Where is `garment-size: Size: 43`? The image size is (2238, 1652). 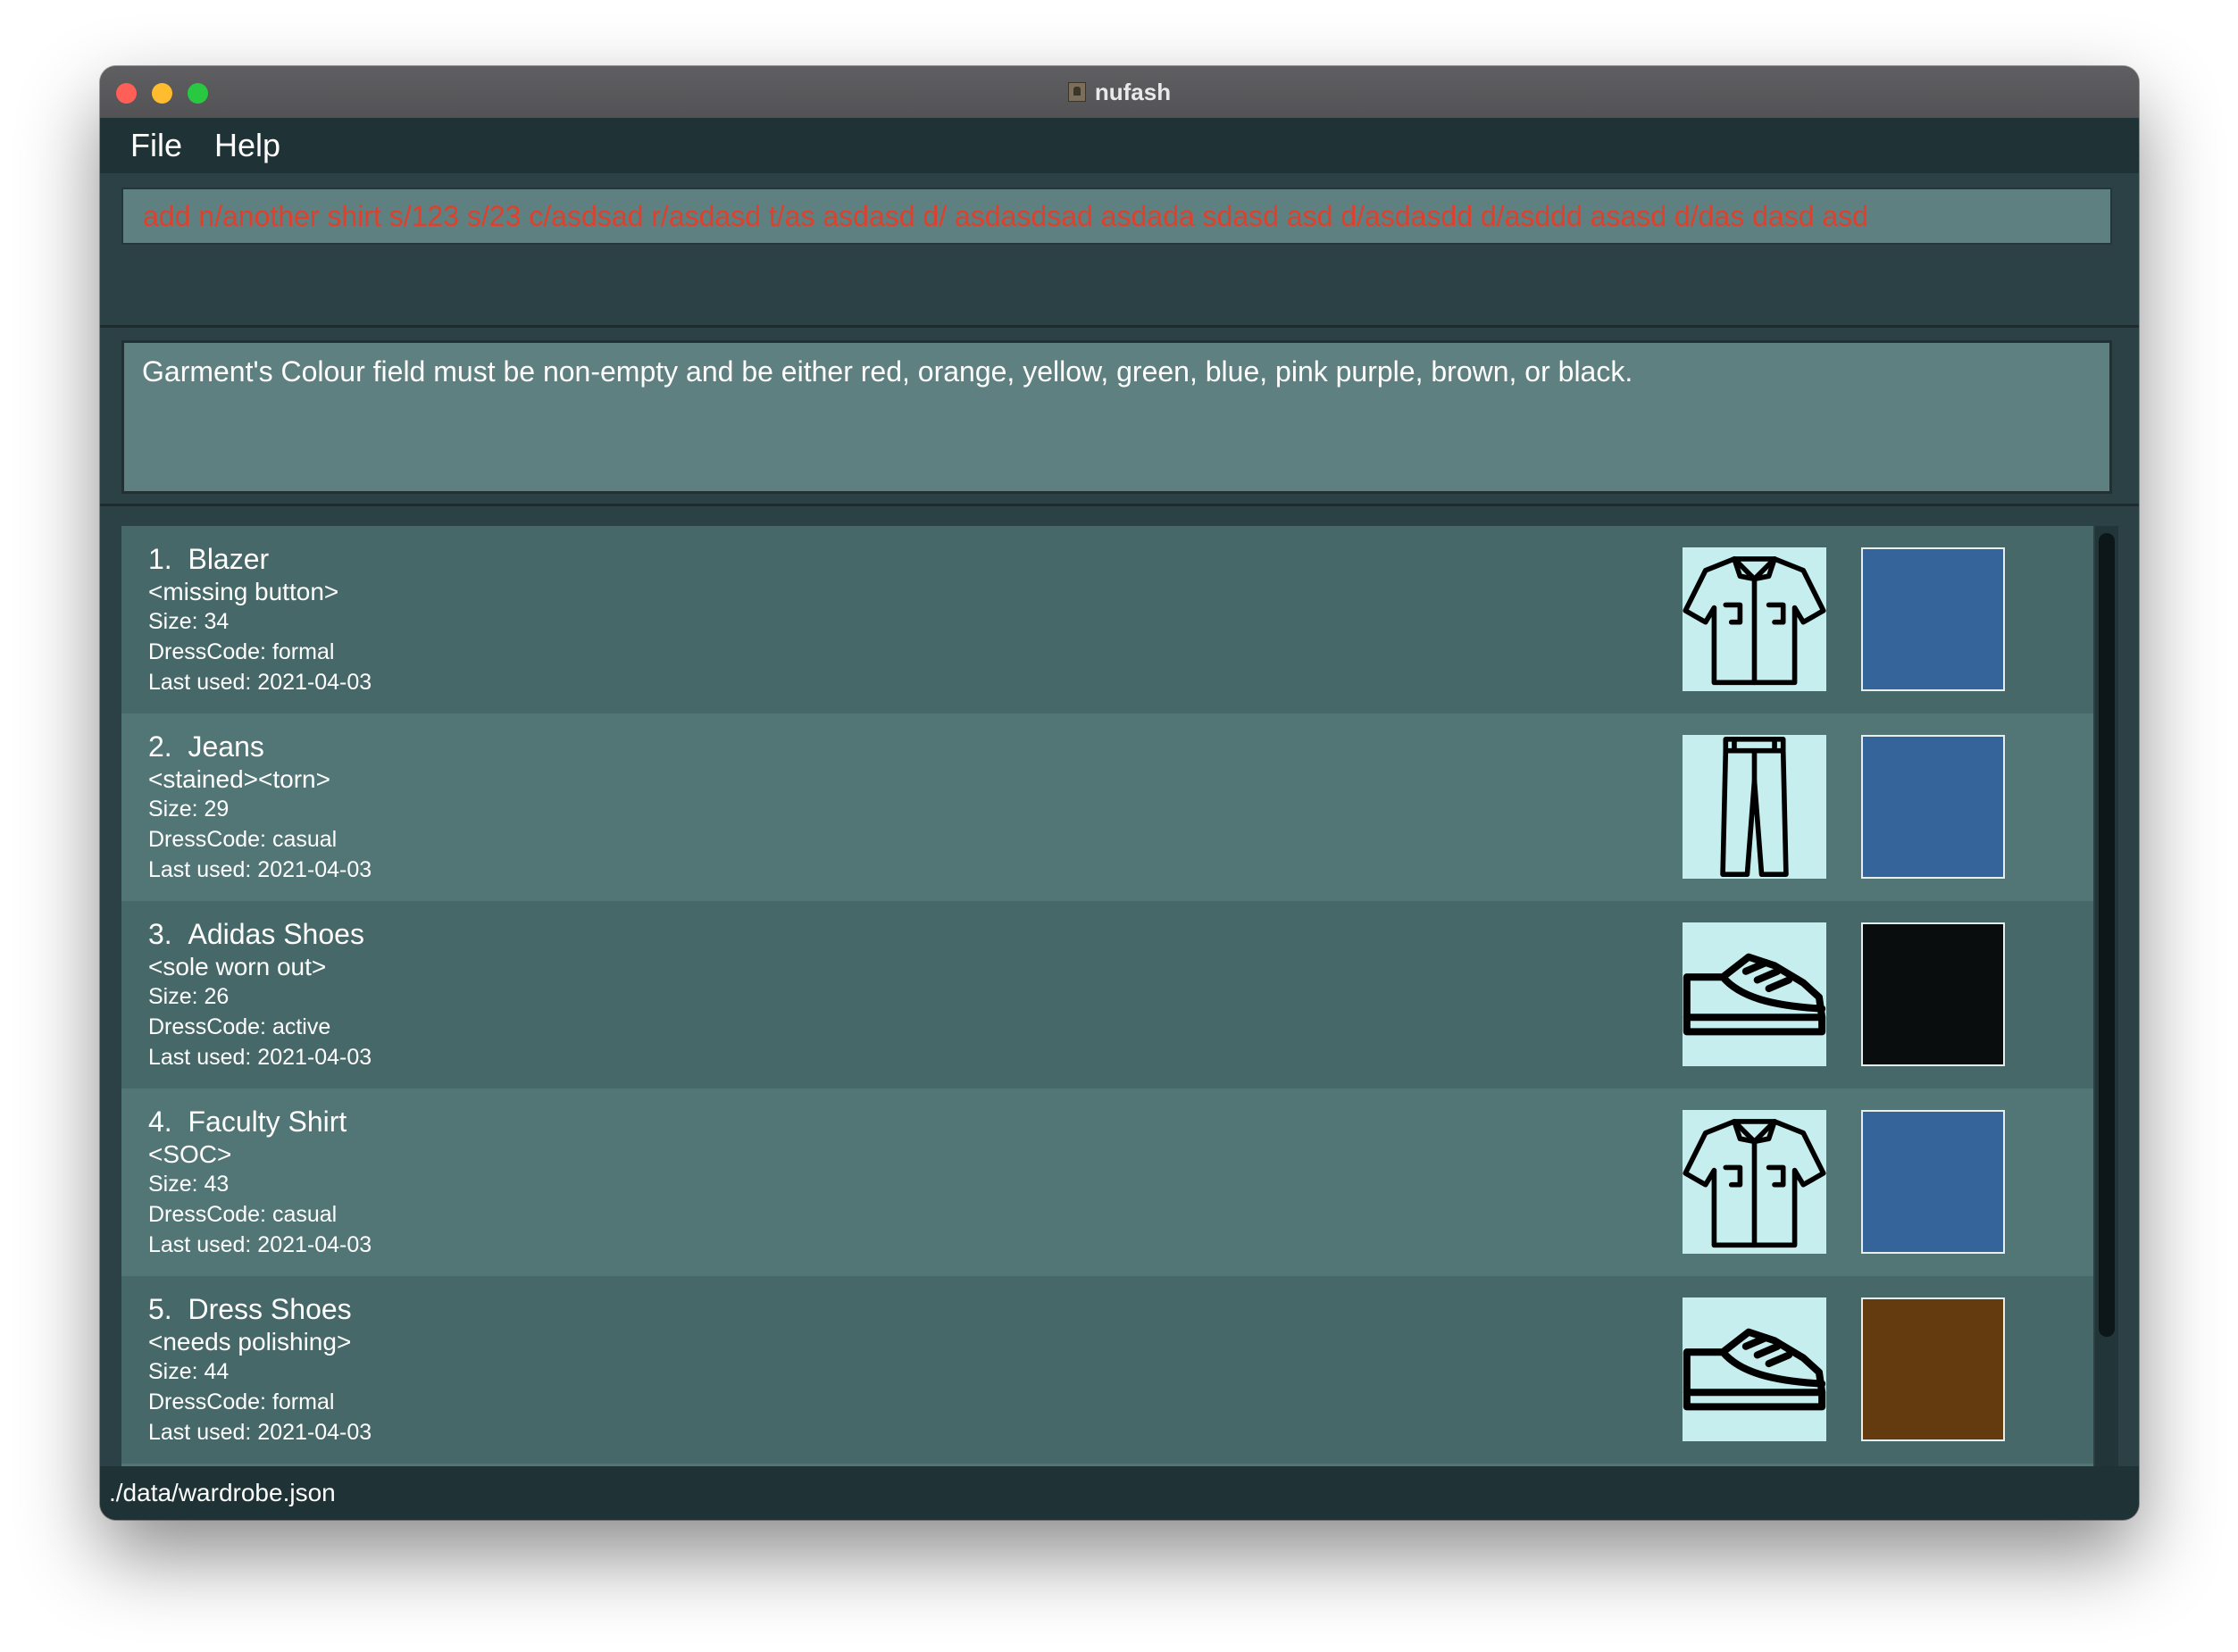
garment-size: Size: 43 is located at coordinates (189, 1184).